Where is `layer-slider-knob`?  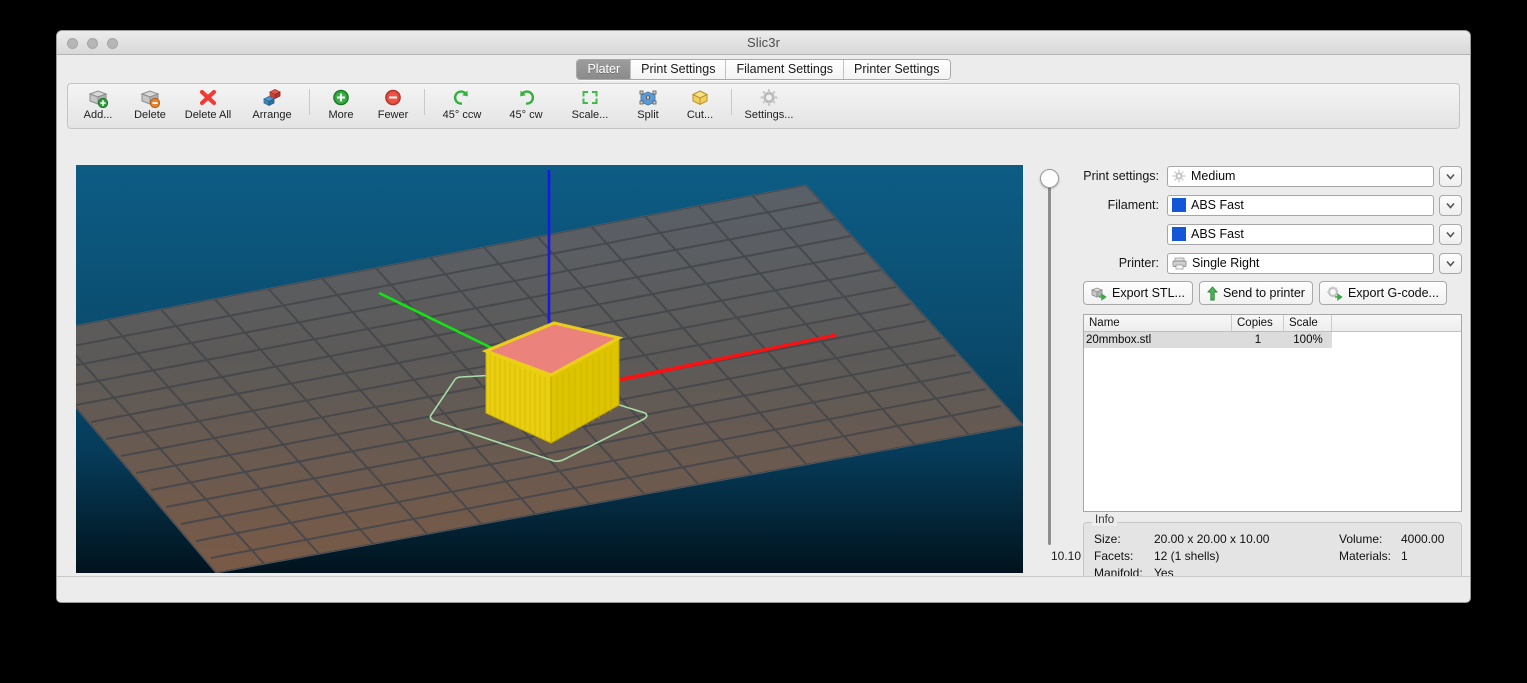 layer-slider-knob is located at coordinates (1049, 178).